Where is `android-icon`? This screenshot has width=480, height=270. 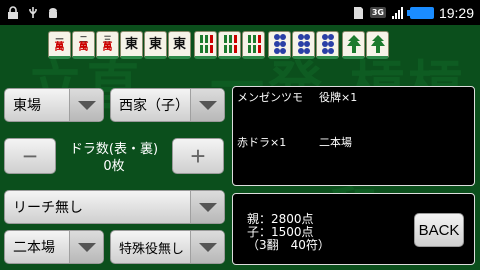 android-icon is located at coordinates (53, 12).